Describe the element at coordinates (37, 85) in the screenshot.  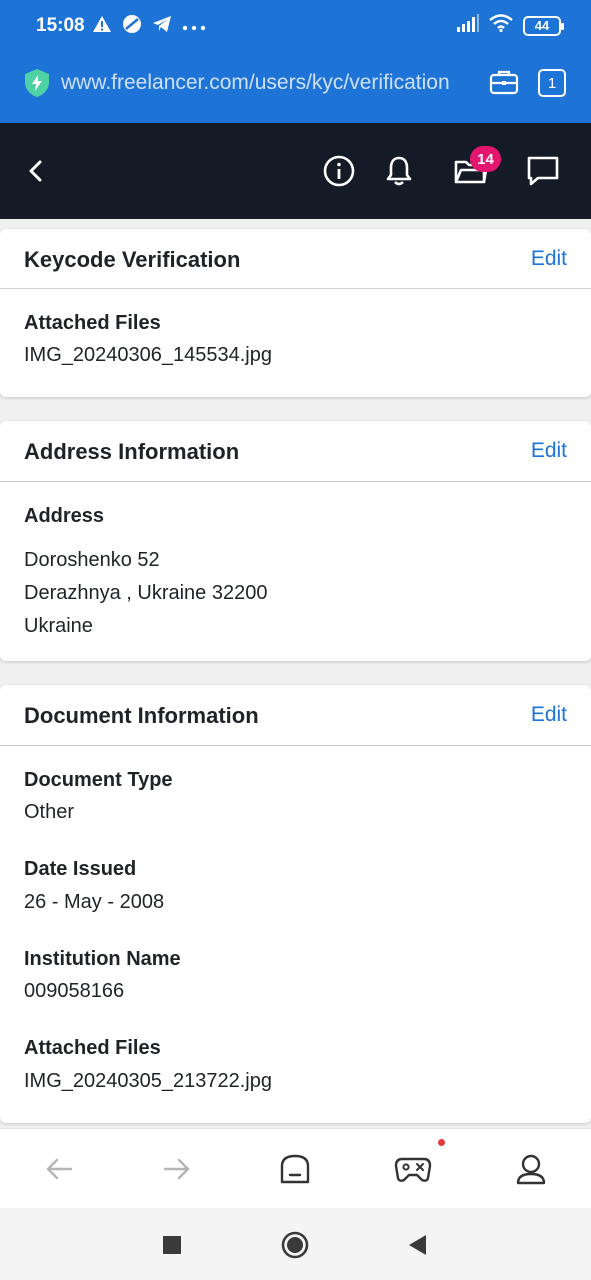
I see `shield-icon` at that location.